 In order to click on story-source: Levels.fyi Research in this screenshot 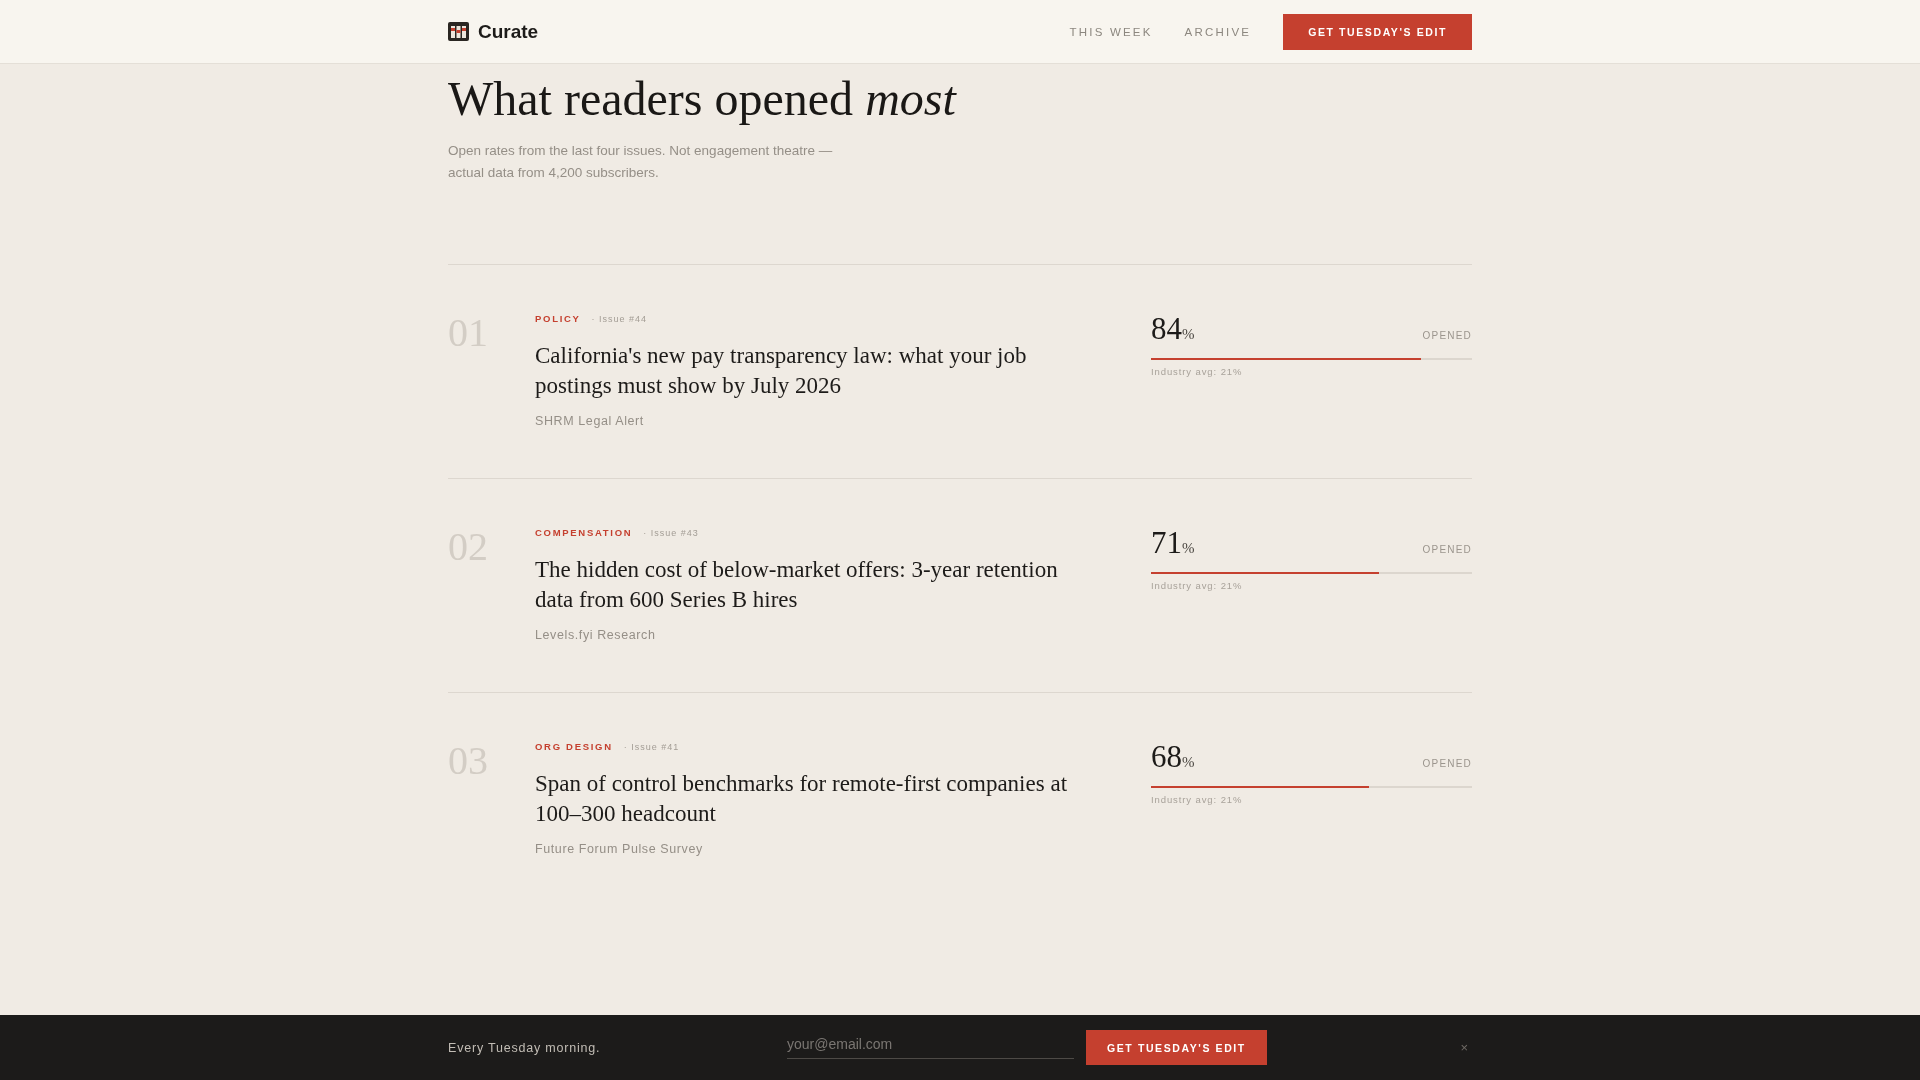, I will do `click(596, 635)`.